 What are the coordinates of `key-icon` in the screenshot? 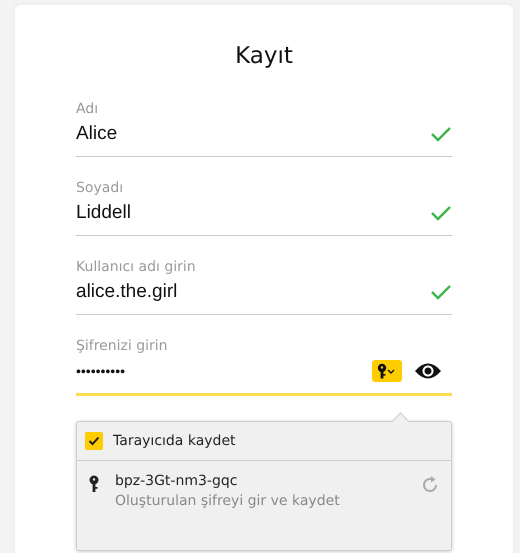 It's located at (94, 484).